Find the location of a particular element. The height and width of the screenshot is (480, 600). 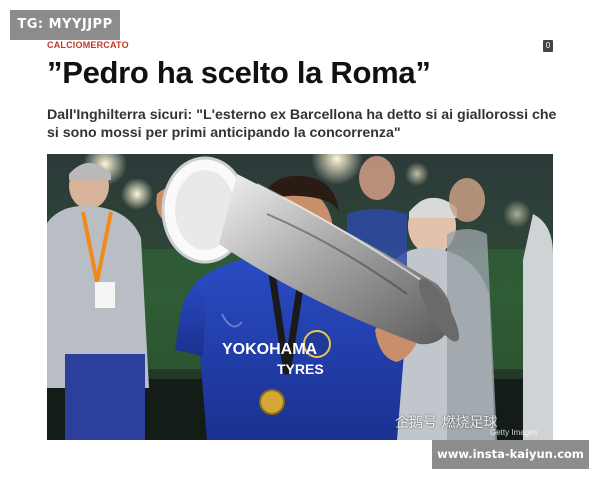

article-headline: ”Pedro ha scelto la Roma” is located at coordinates (239, 72).